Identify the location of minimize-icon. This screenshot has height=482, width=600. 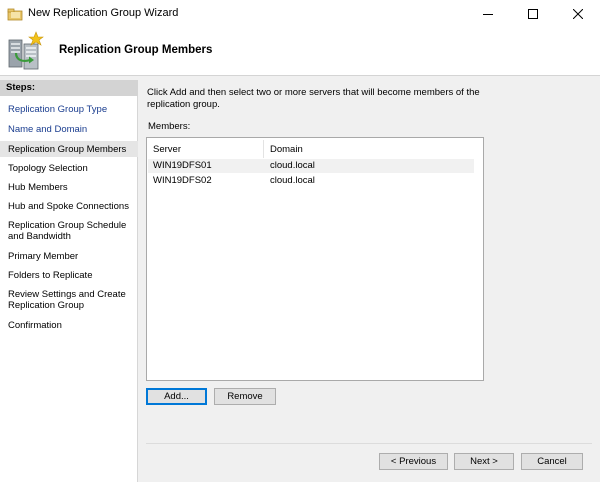
(487, 14).